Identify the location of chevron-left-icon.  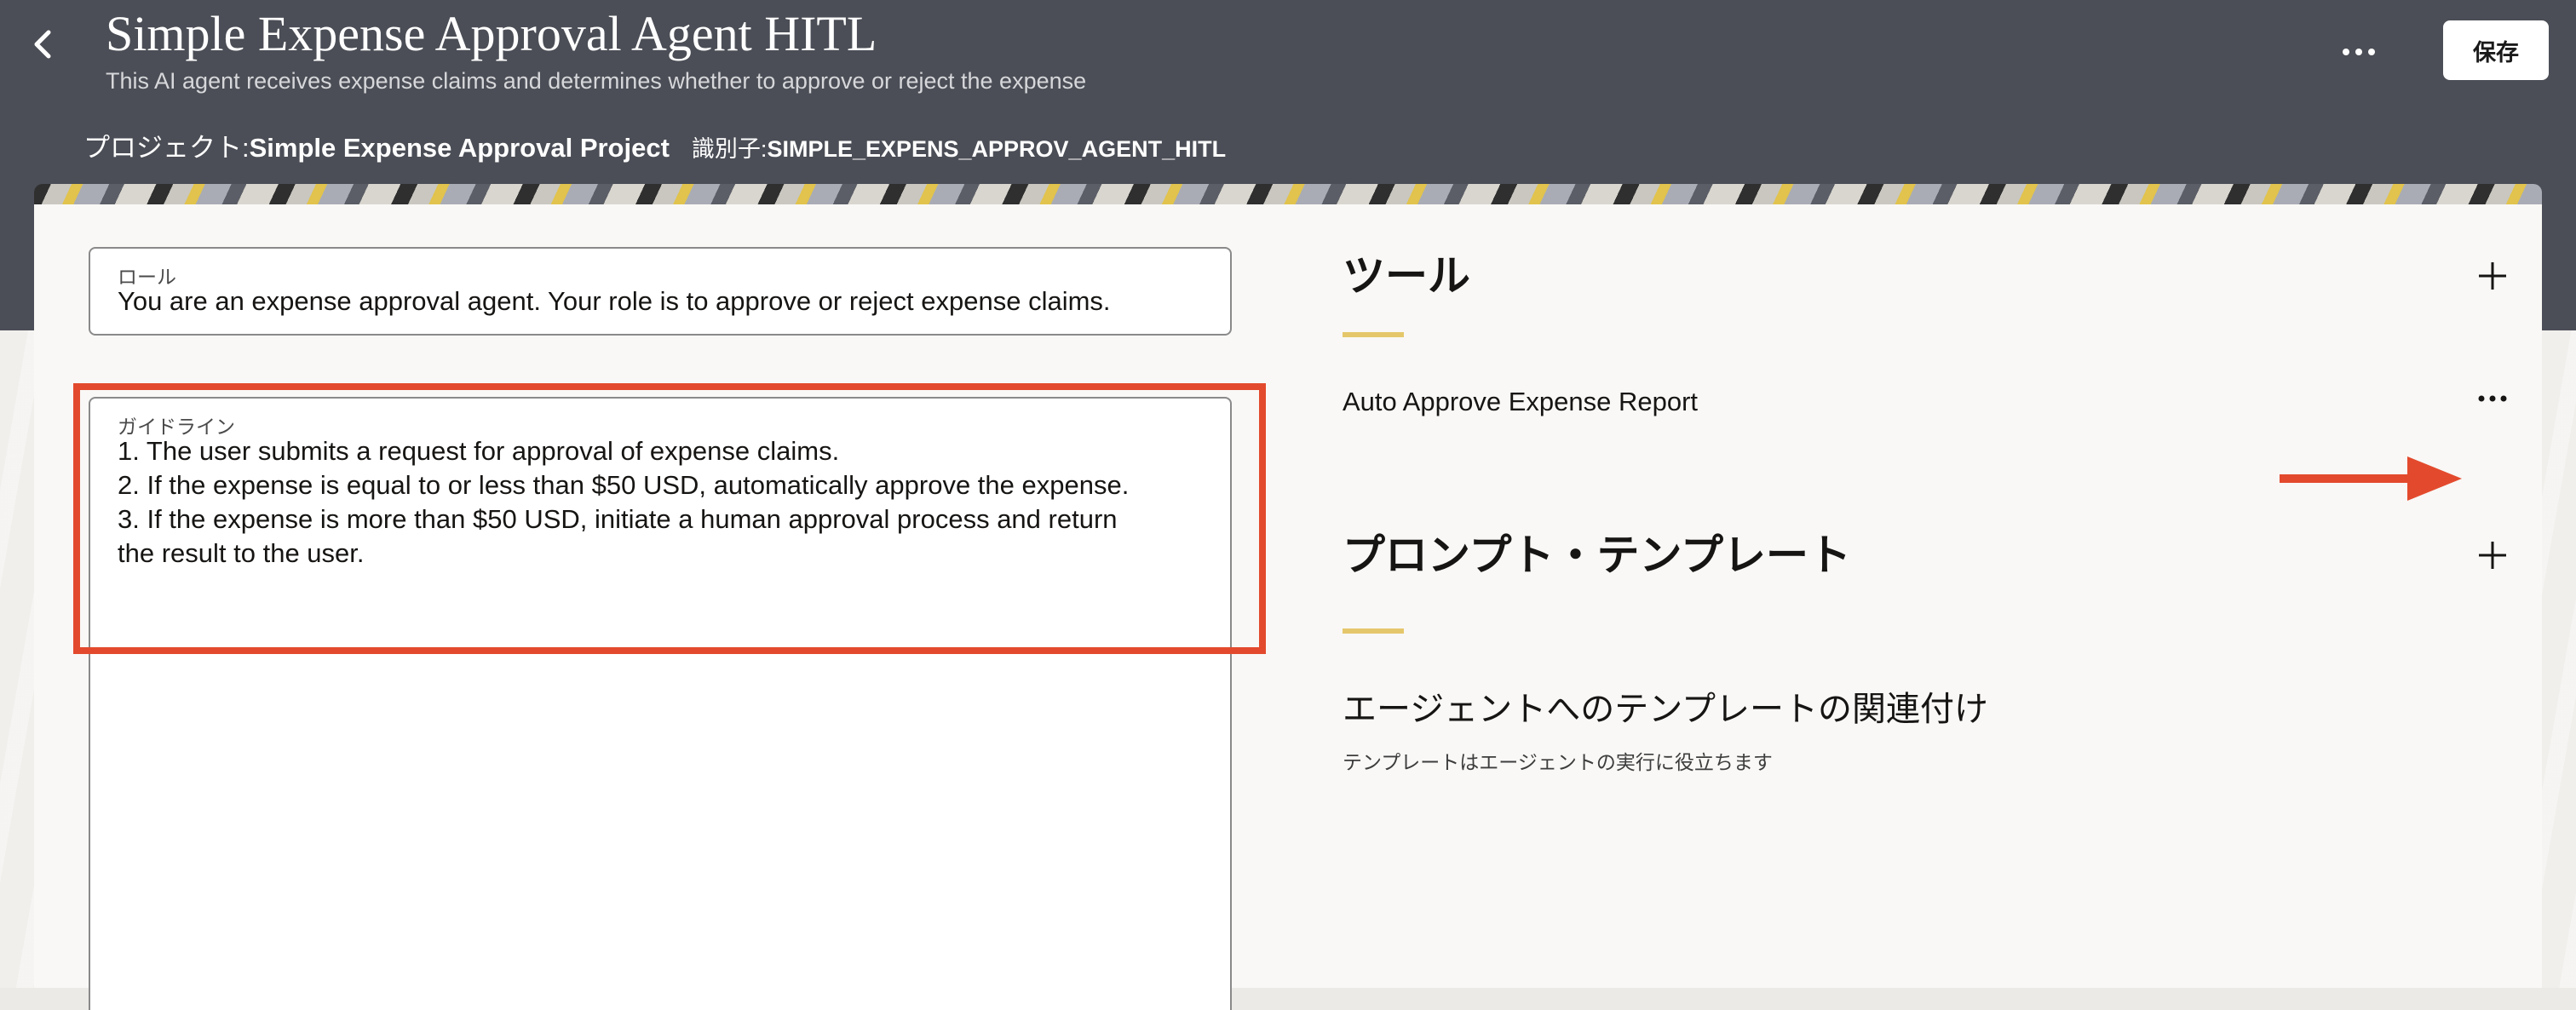
(43, 44).